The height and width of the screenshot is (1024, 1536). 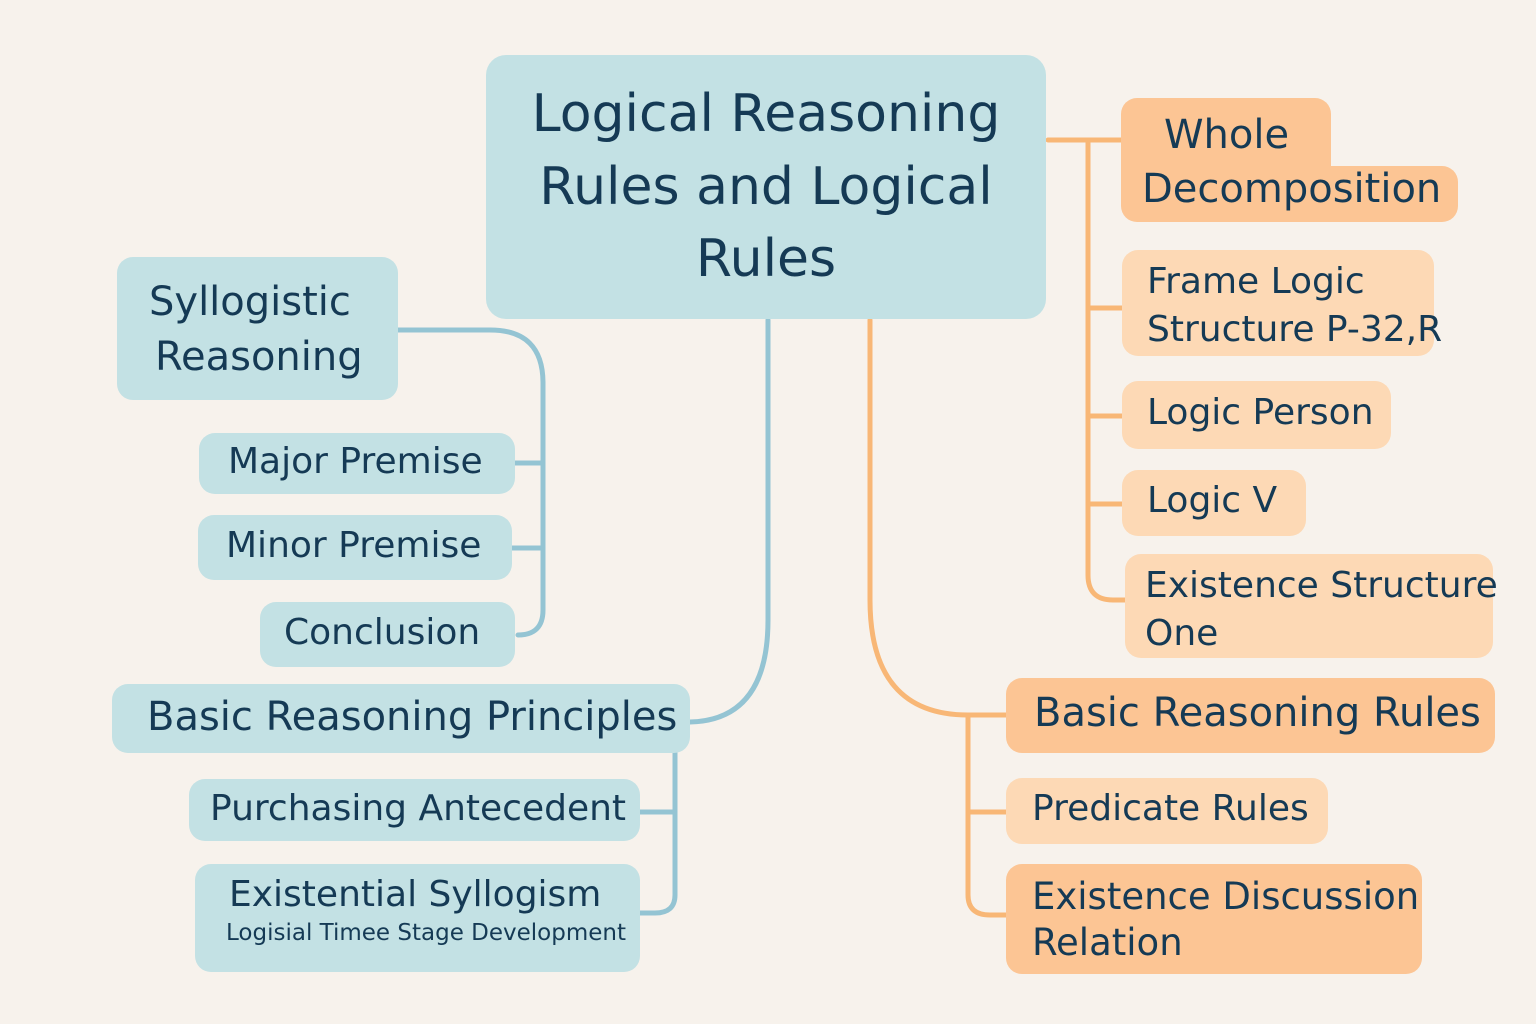 I want to click on conclusion-node: Conclusion, so click(x=387, y=634).